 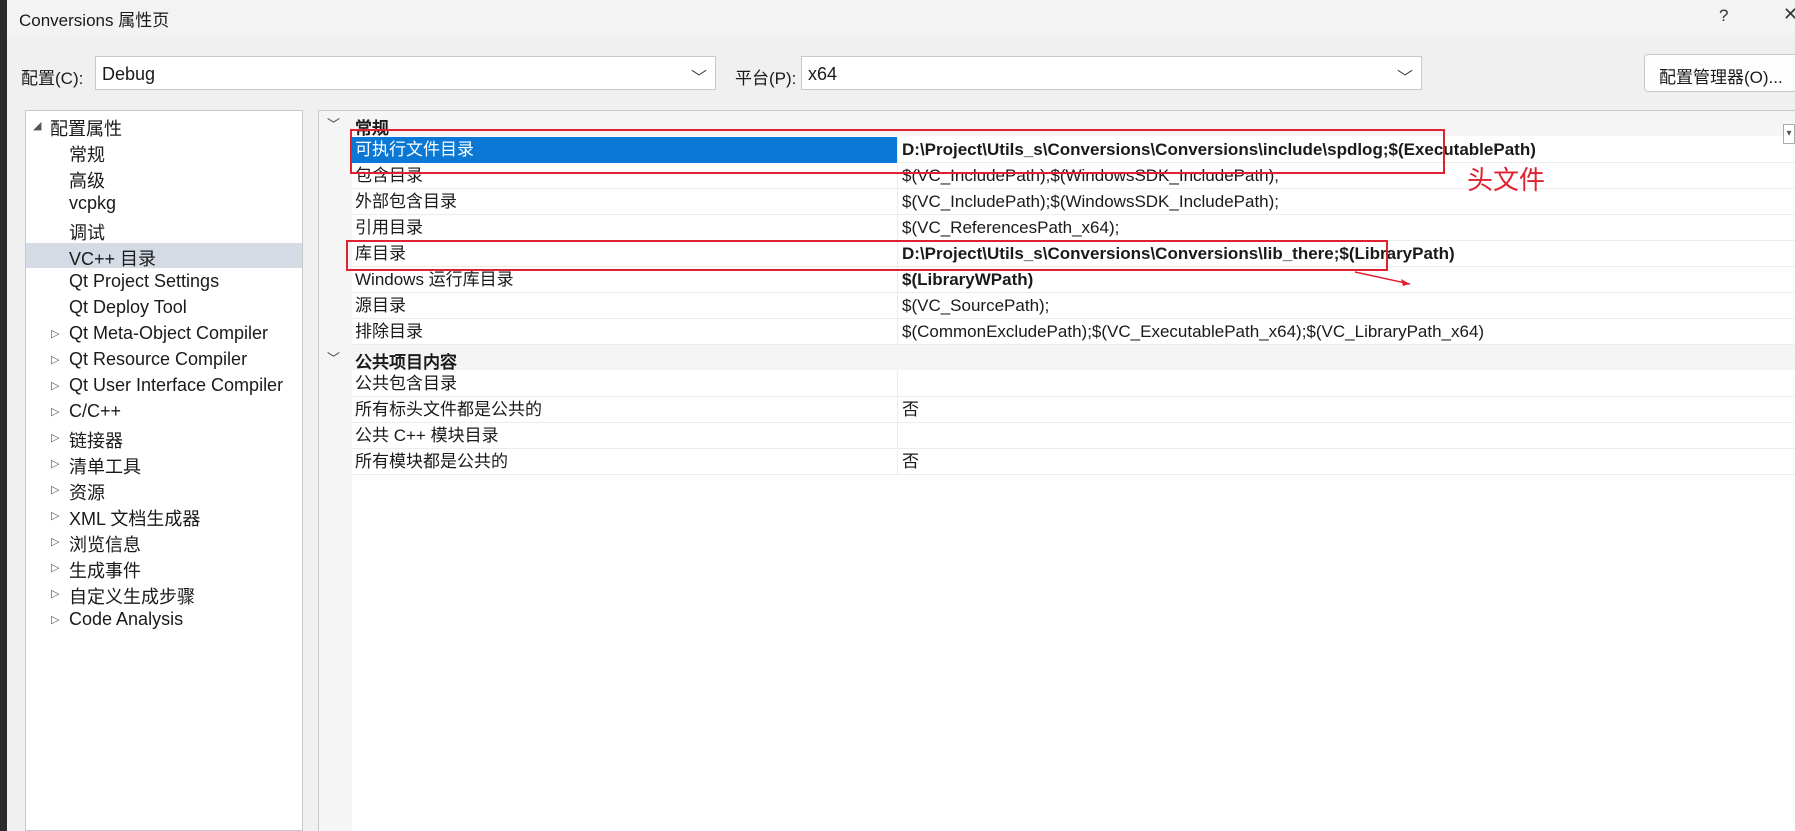 I want to click on annotation-arrow, so click(x=1382, y=278).